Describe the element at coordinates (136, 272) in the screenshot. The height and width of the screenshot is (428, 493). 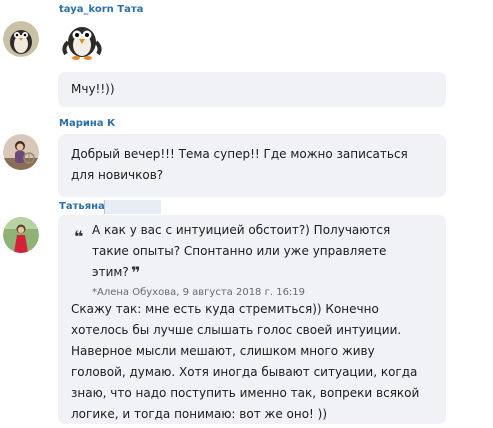
I see `quote-close-icon: ❞` at that location.